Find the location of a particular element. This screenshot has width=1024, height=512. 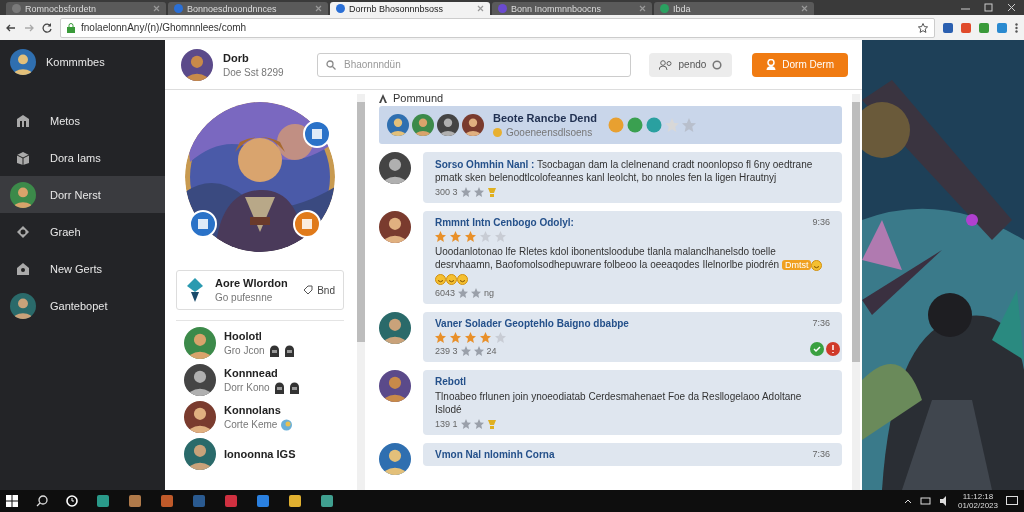

back-icon is located at coordinates (11, 27).